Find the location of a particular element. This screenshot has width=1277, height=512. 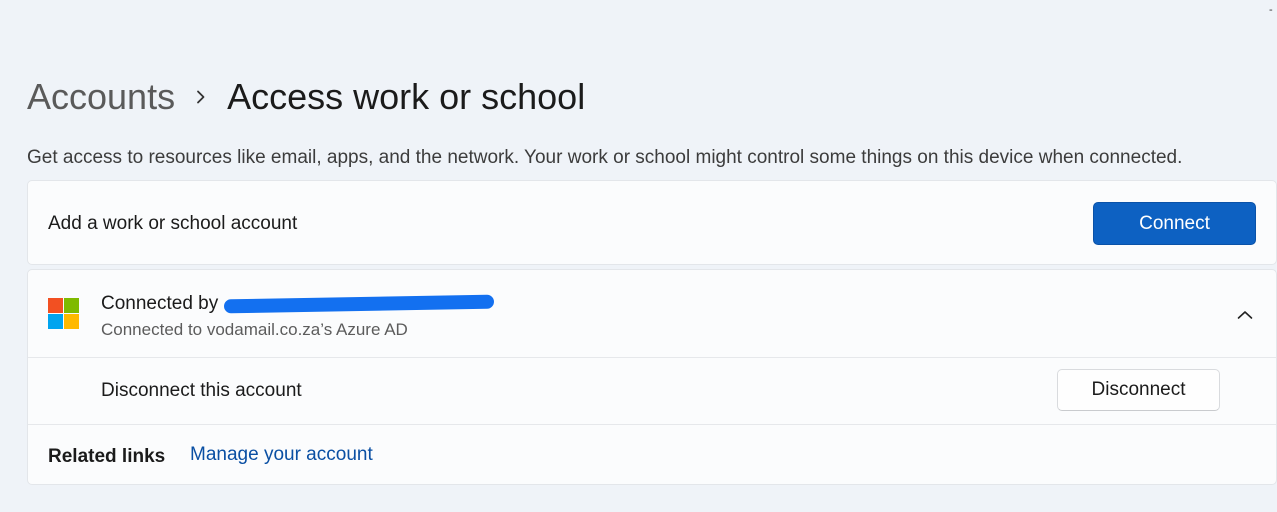

disconnect-button: Disconnect is located at coordinates (1138, 390).